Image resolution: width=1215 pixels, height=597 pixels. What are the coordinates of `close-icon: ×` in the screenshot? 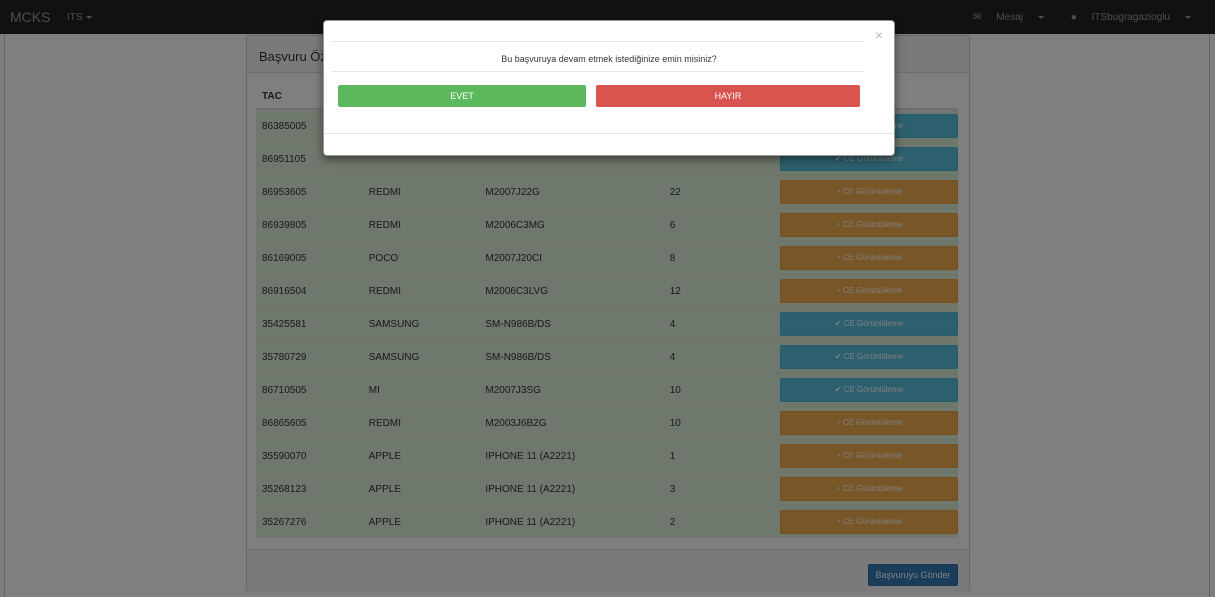 It's located at (879, 35).